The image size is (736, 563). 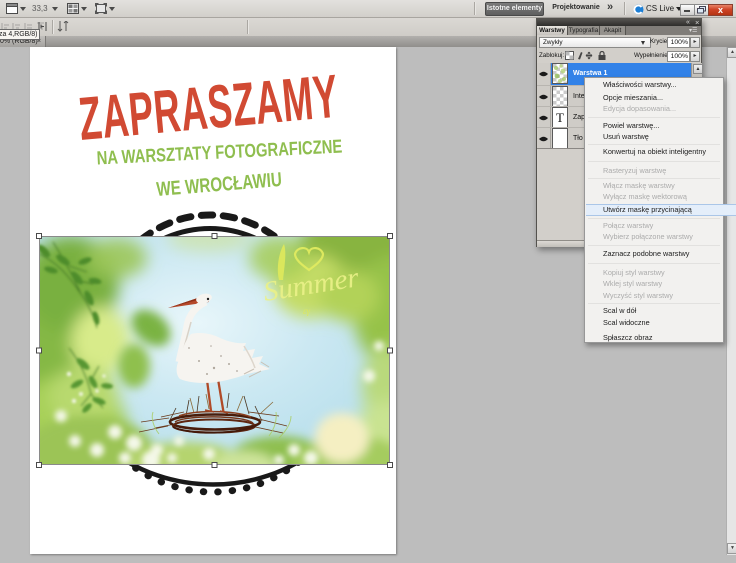 I want to click on svg-text: εγ, so click(x=307, y=311).